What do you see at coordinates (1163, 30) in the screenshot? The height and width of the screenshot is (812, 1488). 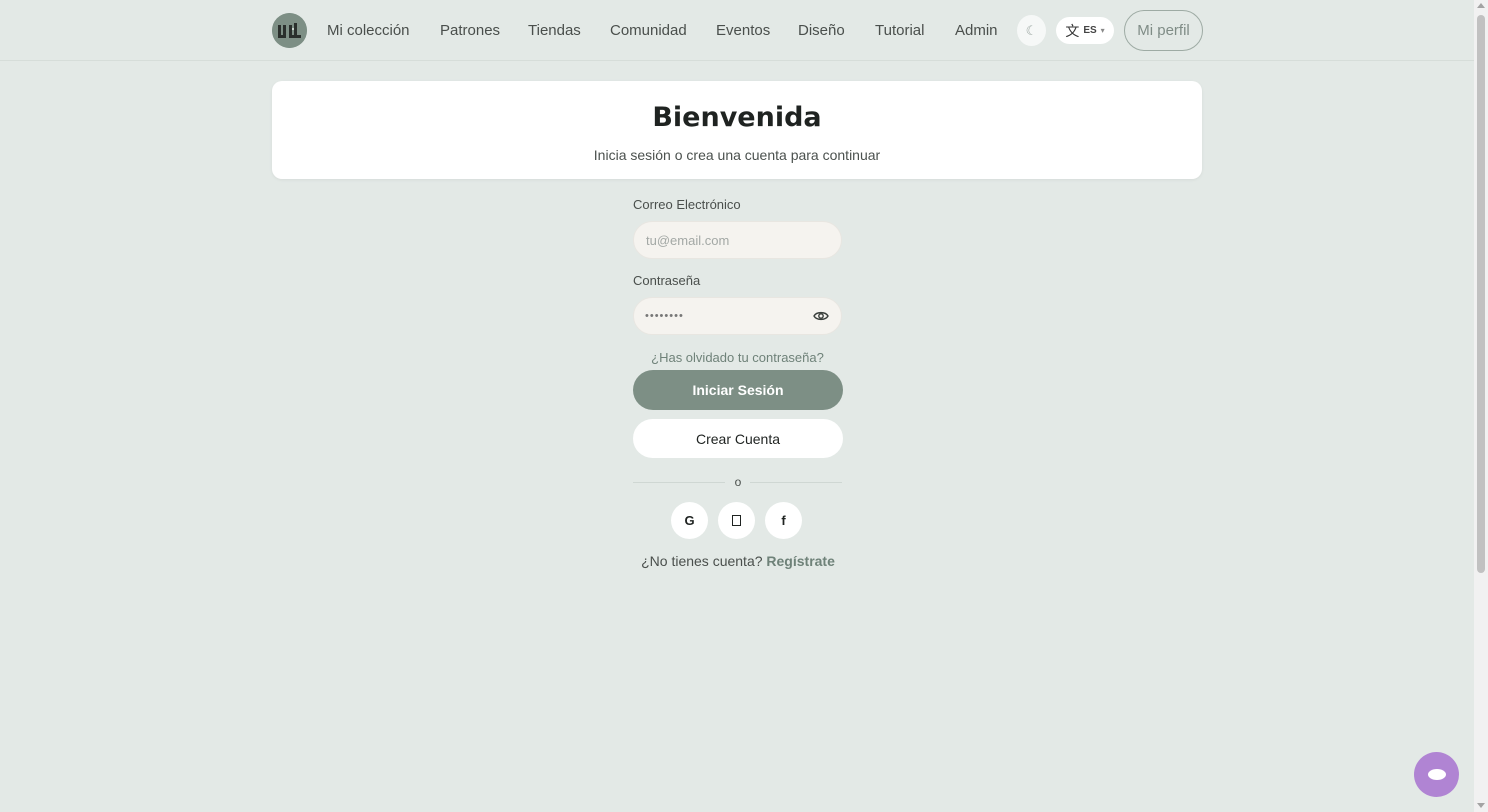 I see `profile-button: Mi perfil` at bounding box center [1163, 30].